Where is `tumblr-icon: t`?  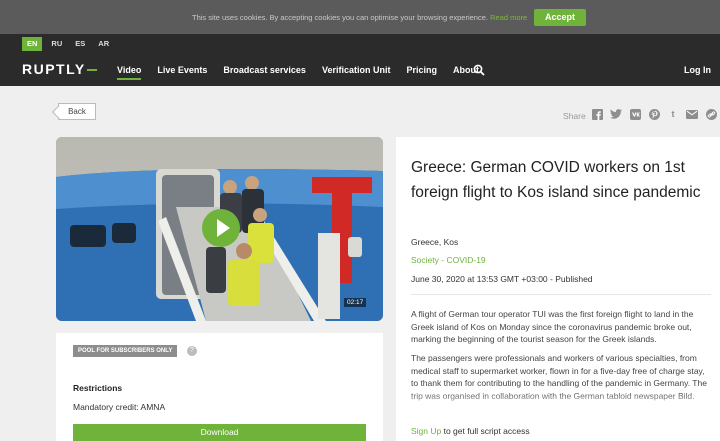
tumblr-icon: t is located at coordinates (673, 114).